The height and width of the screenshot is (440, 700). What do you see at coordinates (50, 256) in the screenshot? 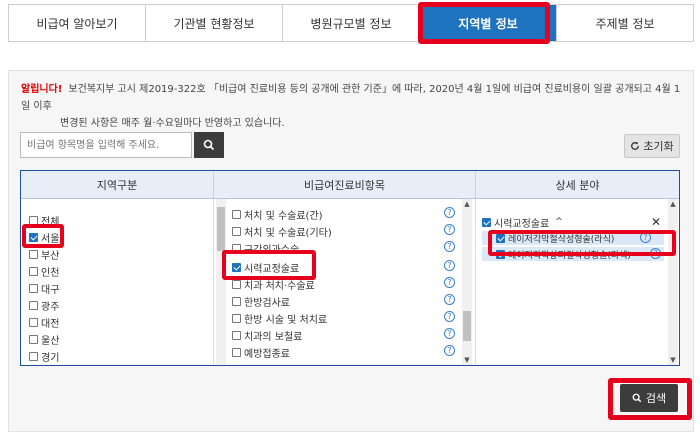
I see `region-label: 부산` at bounding box center [50, 256].